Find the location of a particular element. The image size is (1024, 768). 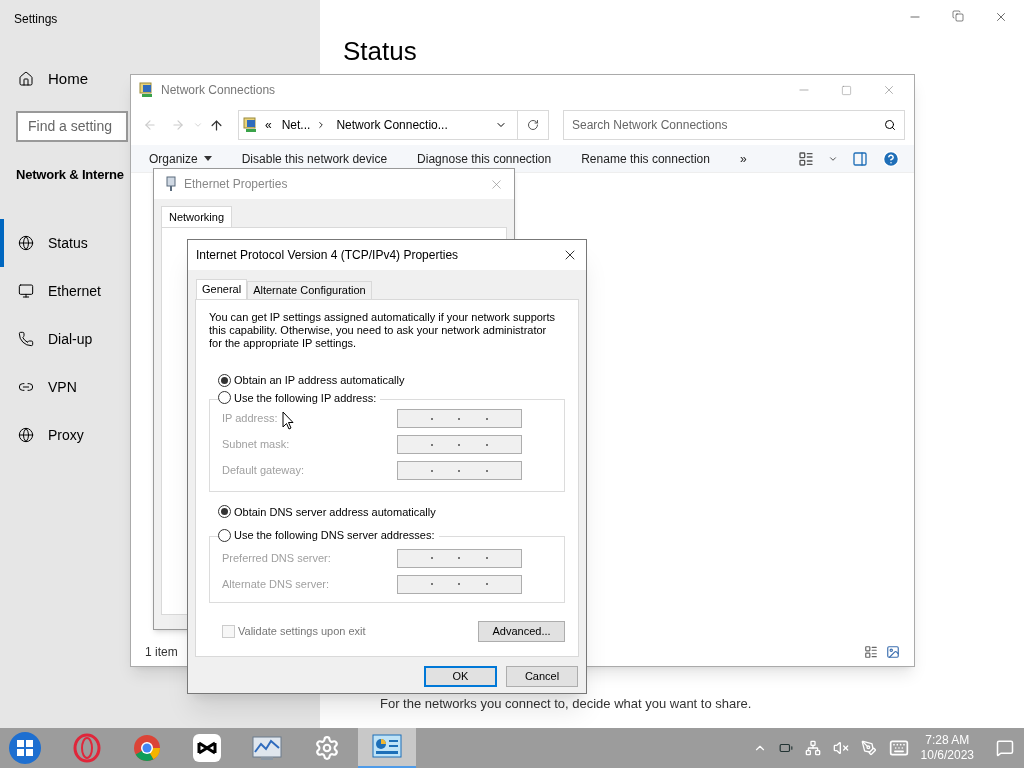

section-heading: Network & Interne is located at coordinates (70, 174).